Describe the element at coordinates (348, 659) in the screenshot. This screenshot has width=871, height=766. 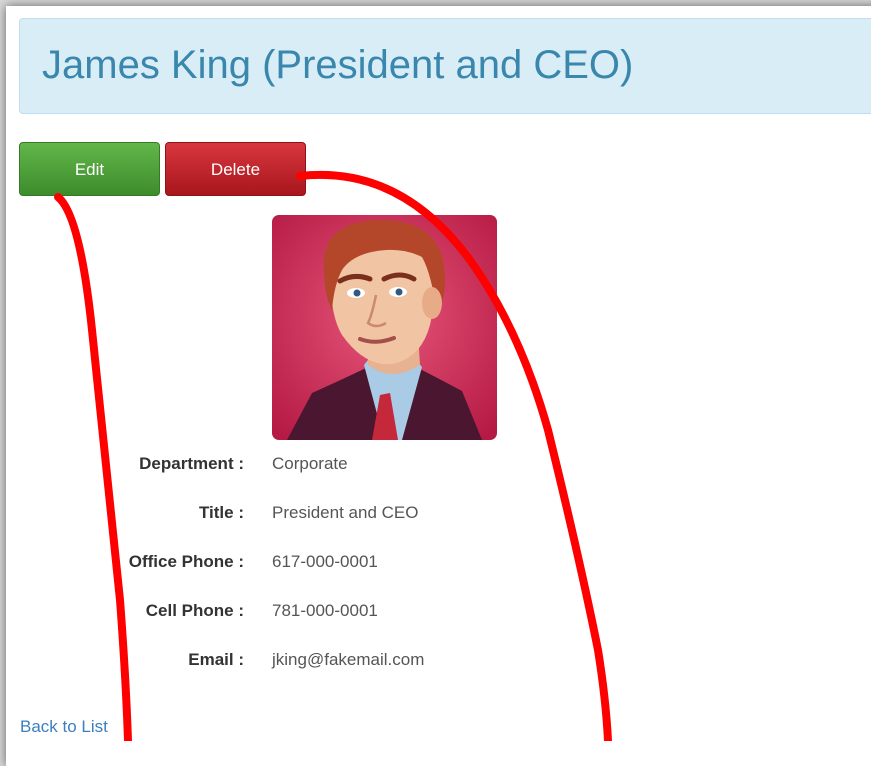
I see `email-value: jking@fakemail.com` at that location.